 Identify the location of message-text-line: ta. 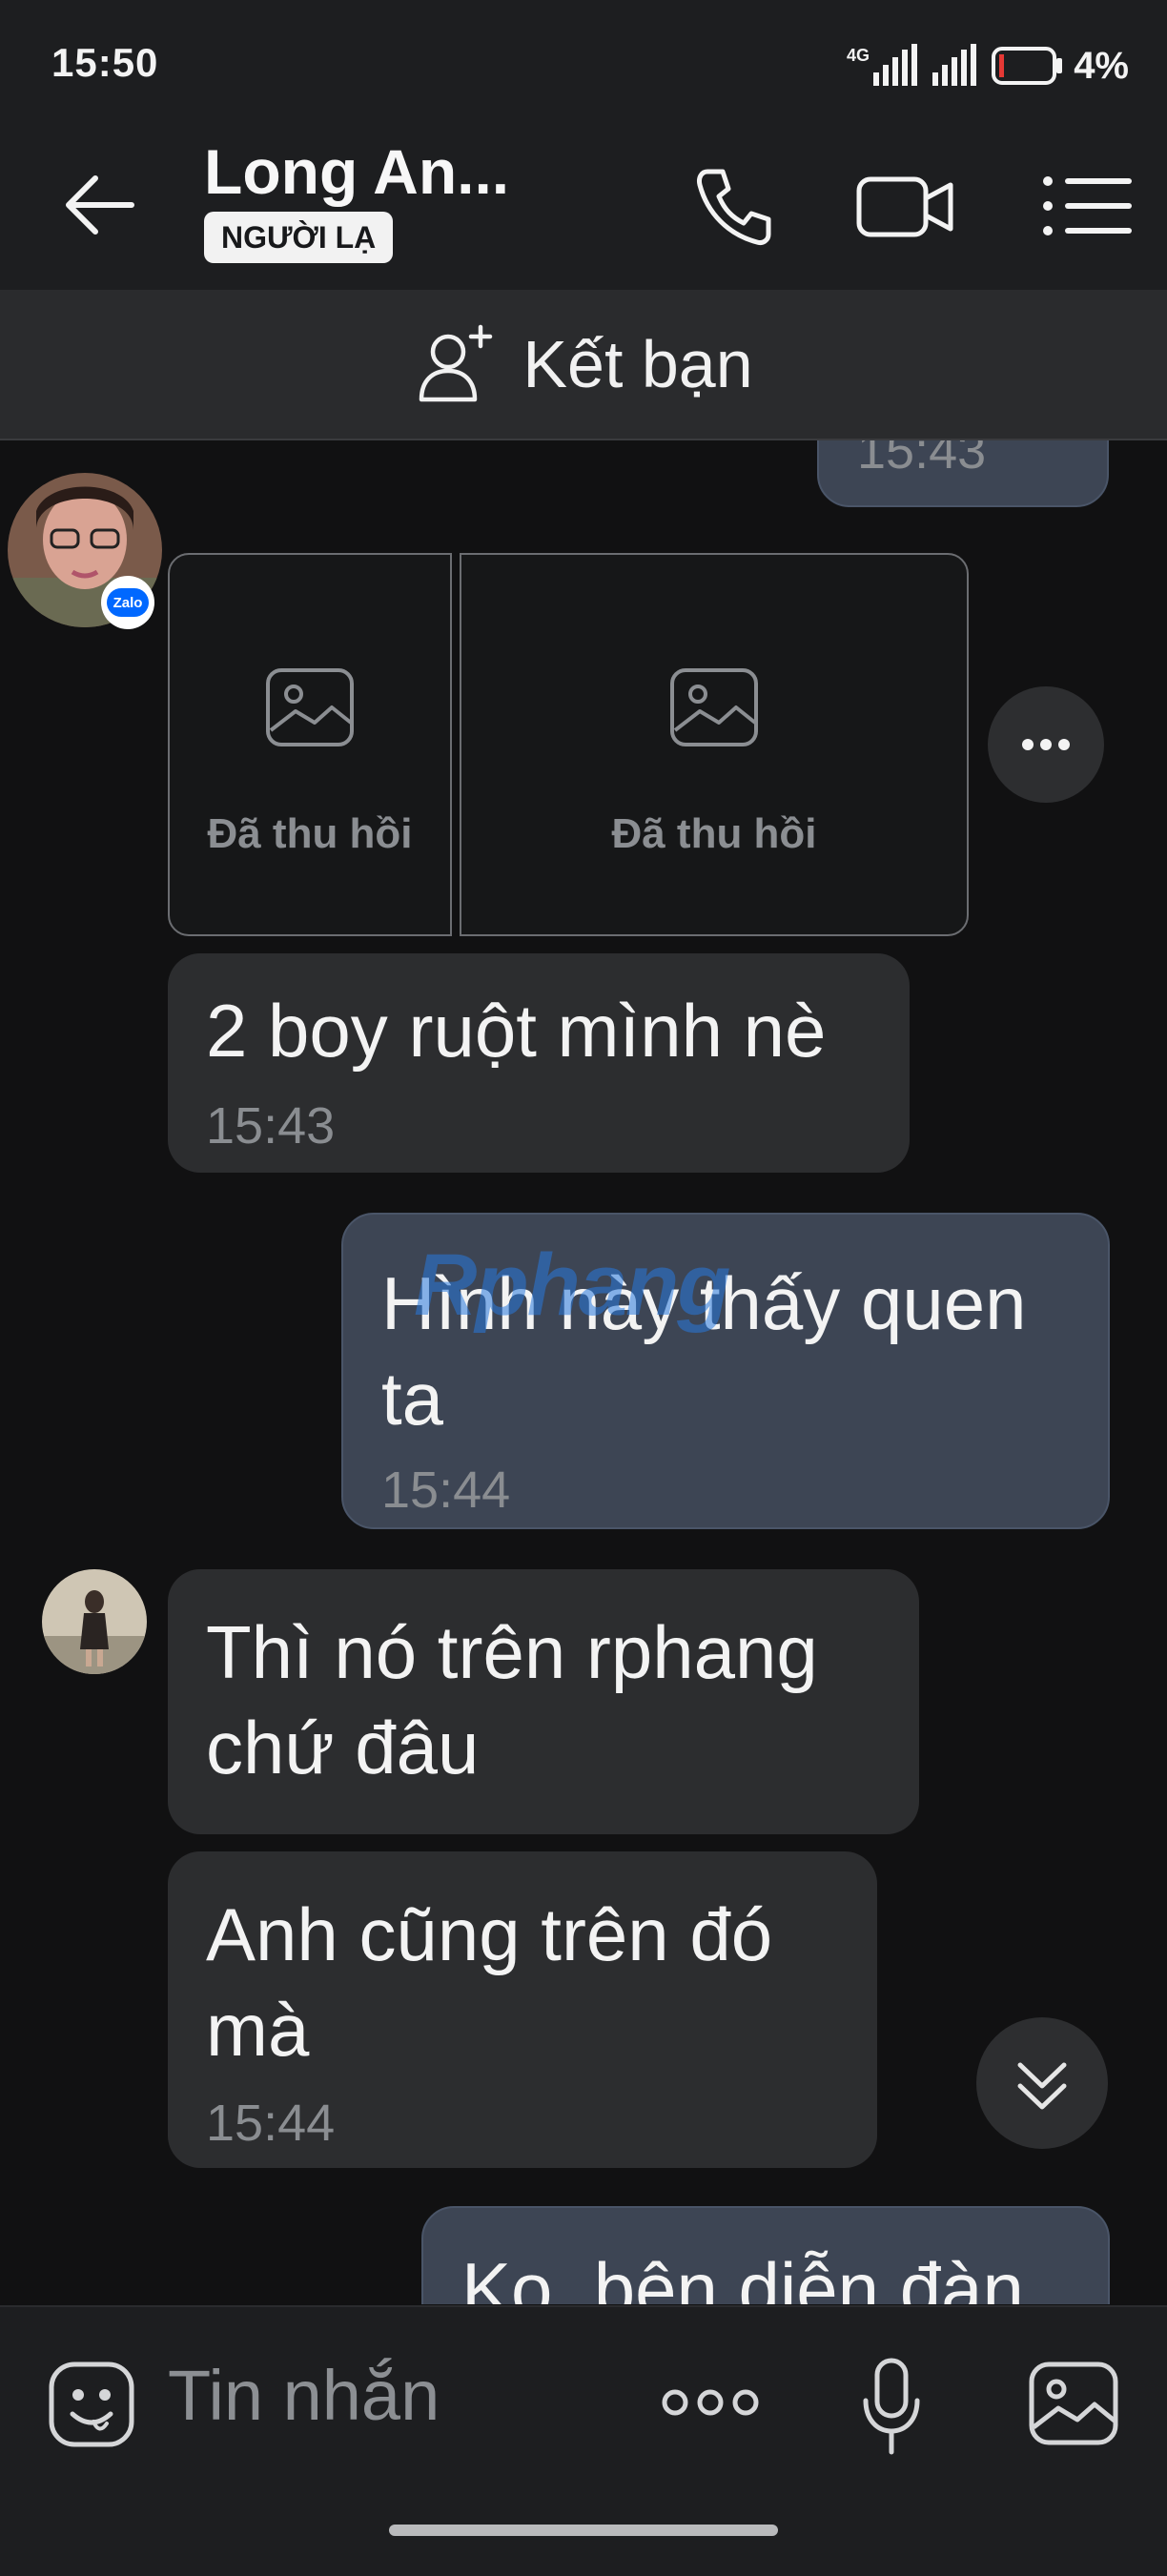
(412, 1399).